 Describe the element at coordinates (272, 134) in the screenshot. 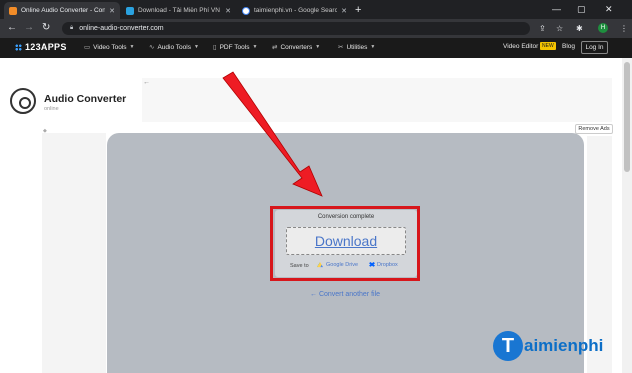

I see `red-pointer-arrow-icon` at that location.